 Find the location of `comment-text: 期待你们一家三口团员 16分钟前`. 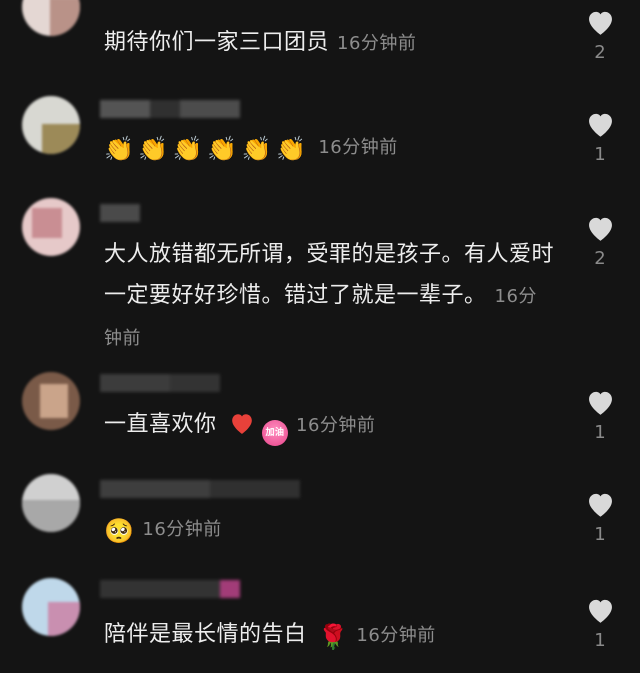

comment-text: 期待你们一家三口团员 16分钟前 is located at coordinates (329, 43).